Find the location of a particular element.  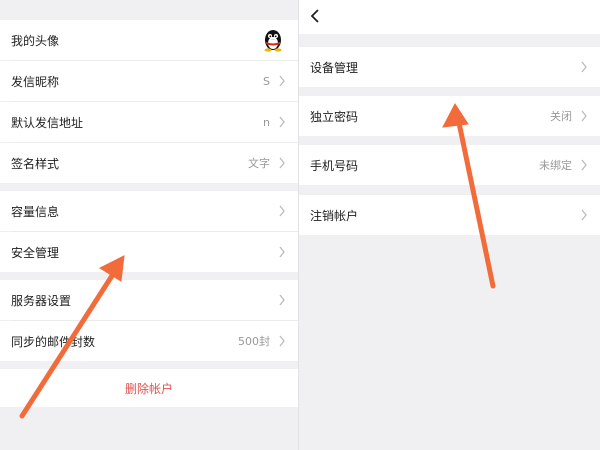

nickname-label: 发信昵称 is located at coordinates (35, 81).